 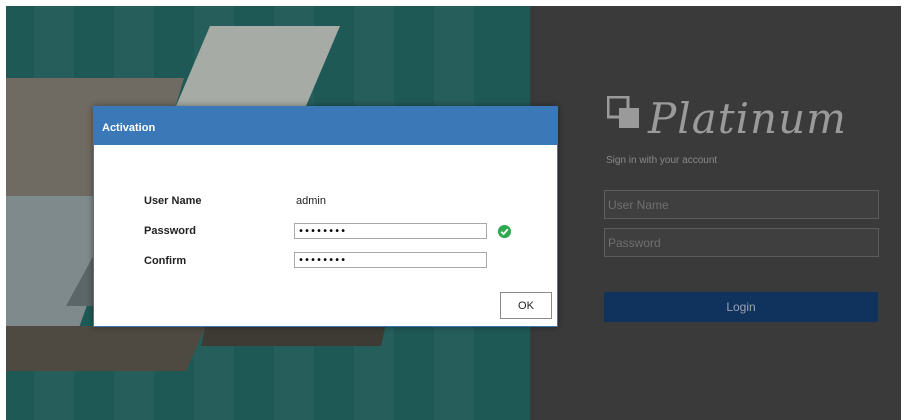 I want to click on brand-name: Platinum, so click(x=747, y=118).